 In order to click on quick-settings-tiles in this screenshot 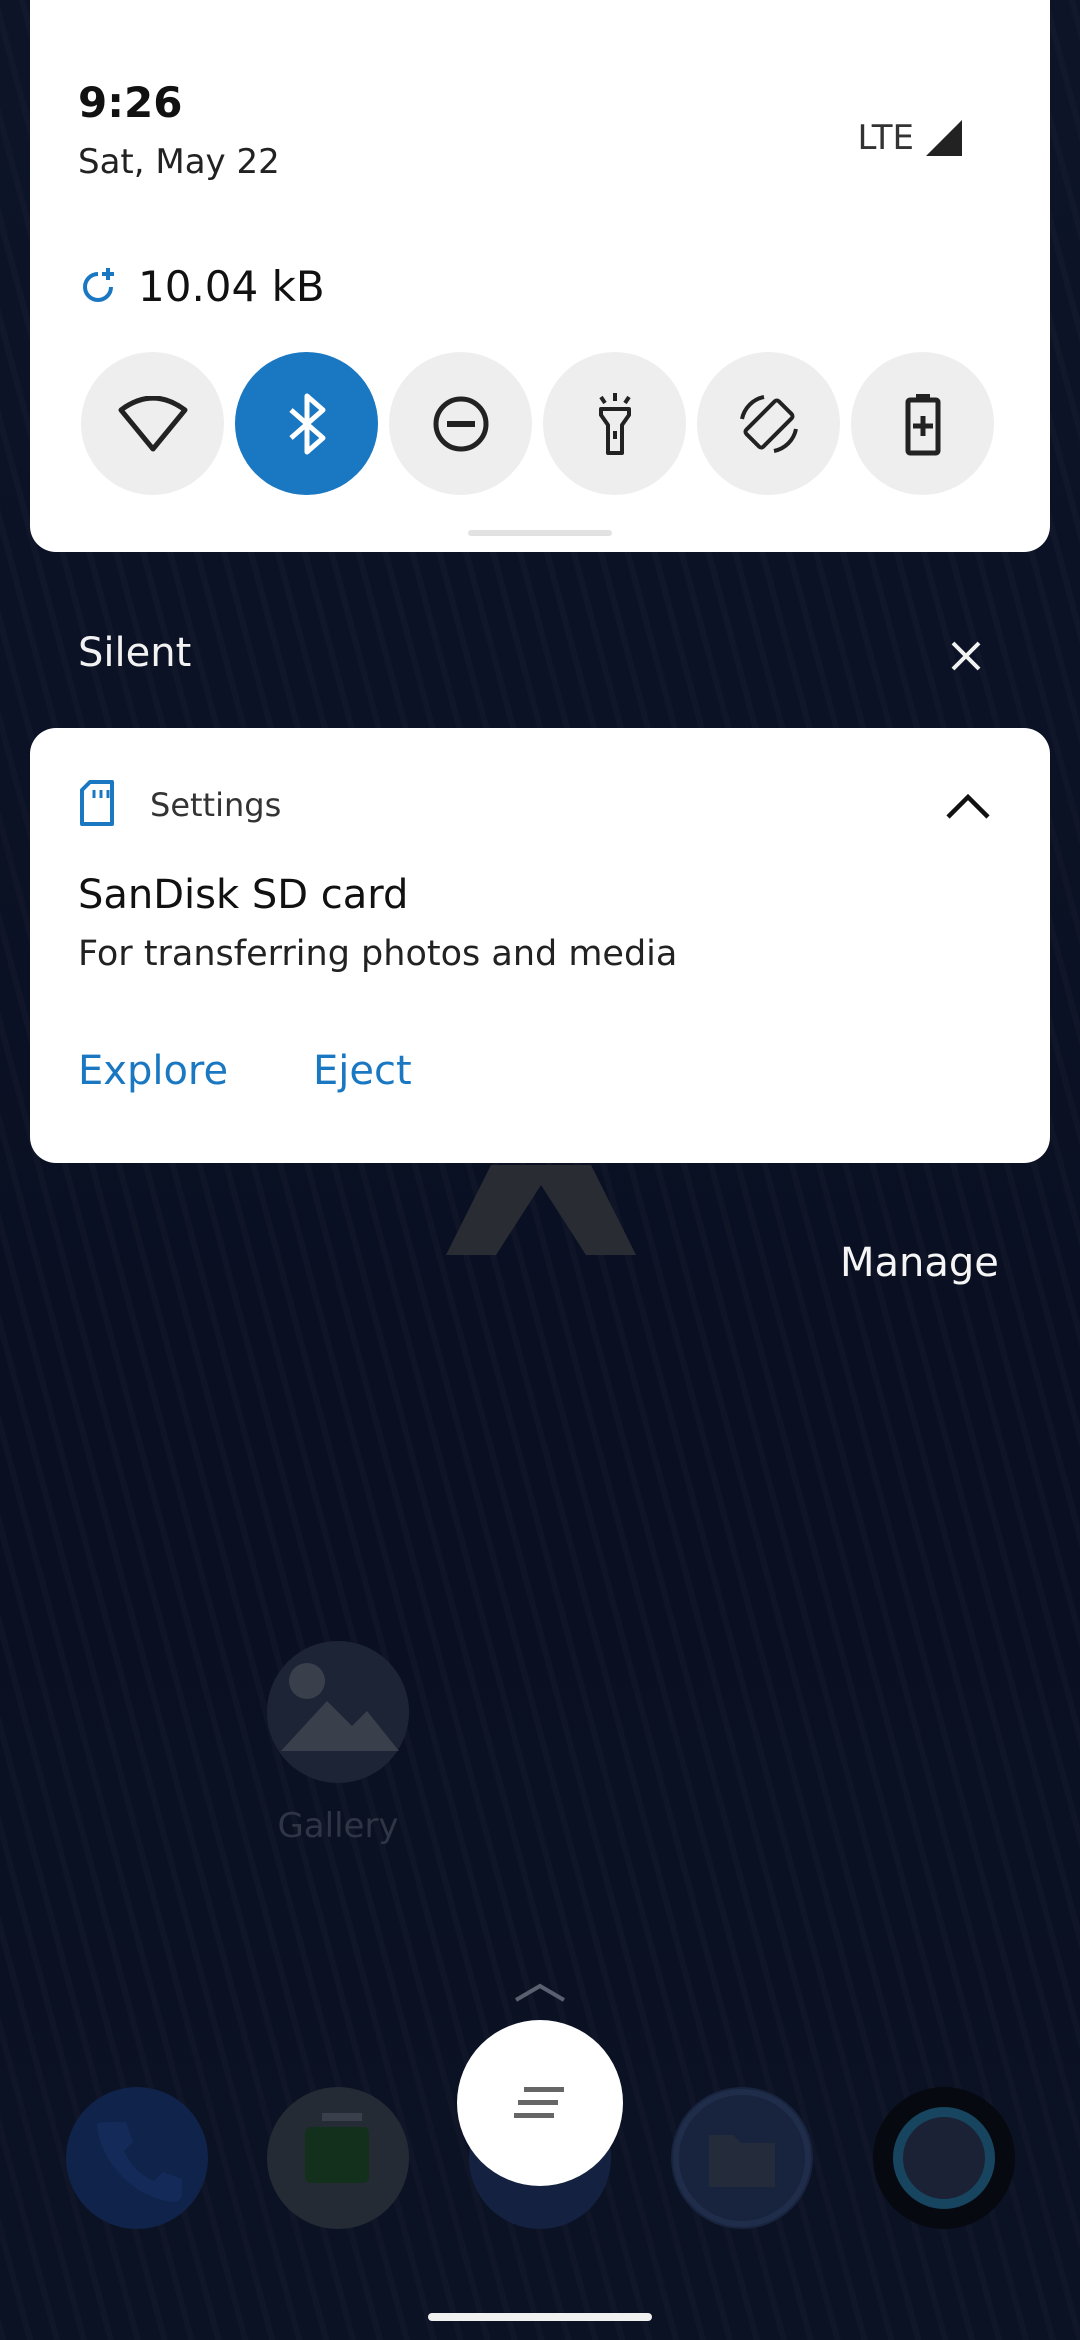, I will do `click(537, 423)`.